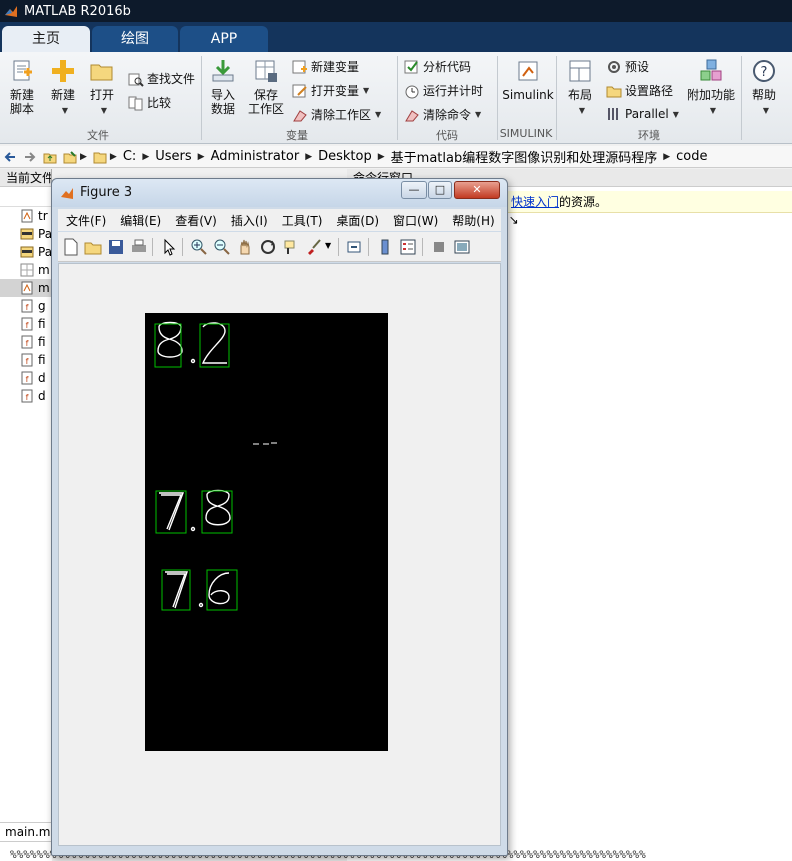 This screenshot has height=861, width=792. I want to click on breadcrumb-administrator: Administrator, so click(255, 156).